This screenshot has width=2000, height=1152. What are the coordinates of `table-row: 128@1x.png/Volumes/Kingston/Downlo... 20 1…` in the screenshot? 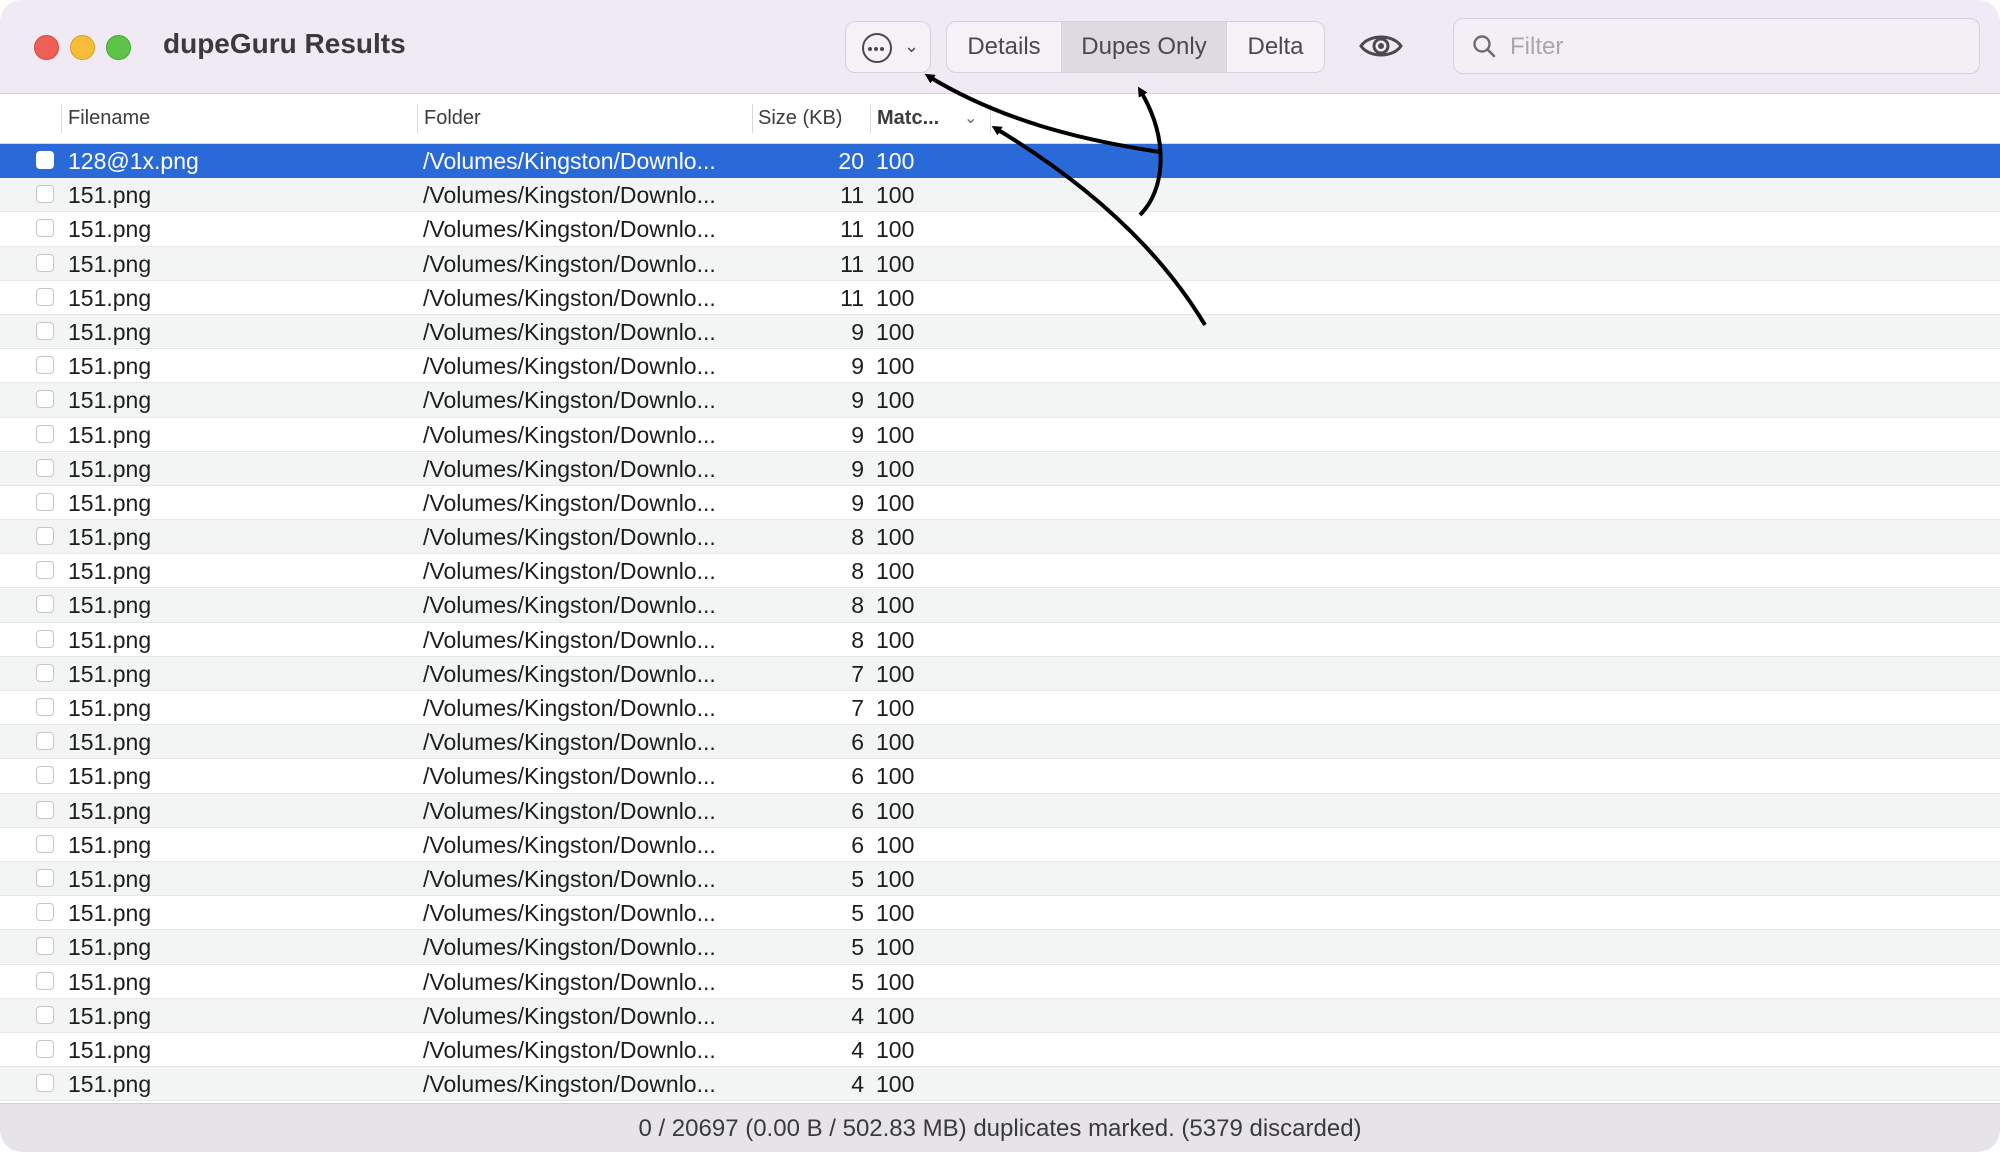 It's located at (1000, 161).